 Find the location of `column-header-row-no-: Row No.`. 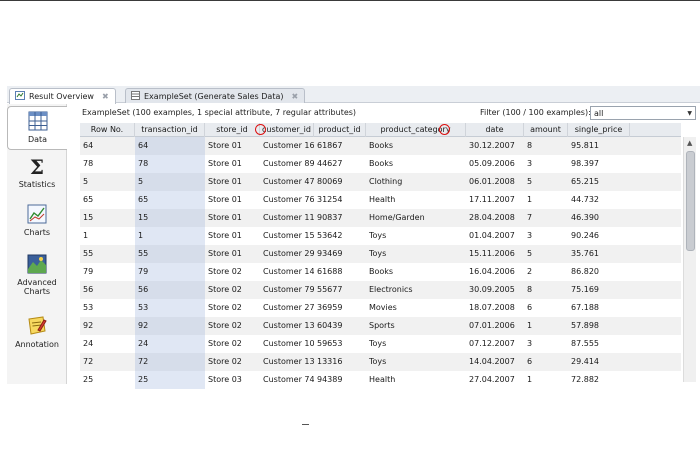

column-header-row-no-: Row No. is located at coordinates (107, 130).